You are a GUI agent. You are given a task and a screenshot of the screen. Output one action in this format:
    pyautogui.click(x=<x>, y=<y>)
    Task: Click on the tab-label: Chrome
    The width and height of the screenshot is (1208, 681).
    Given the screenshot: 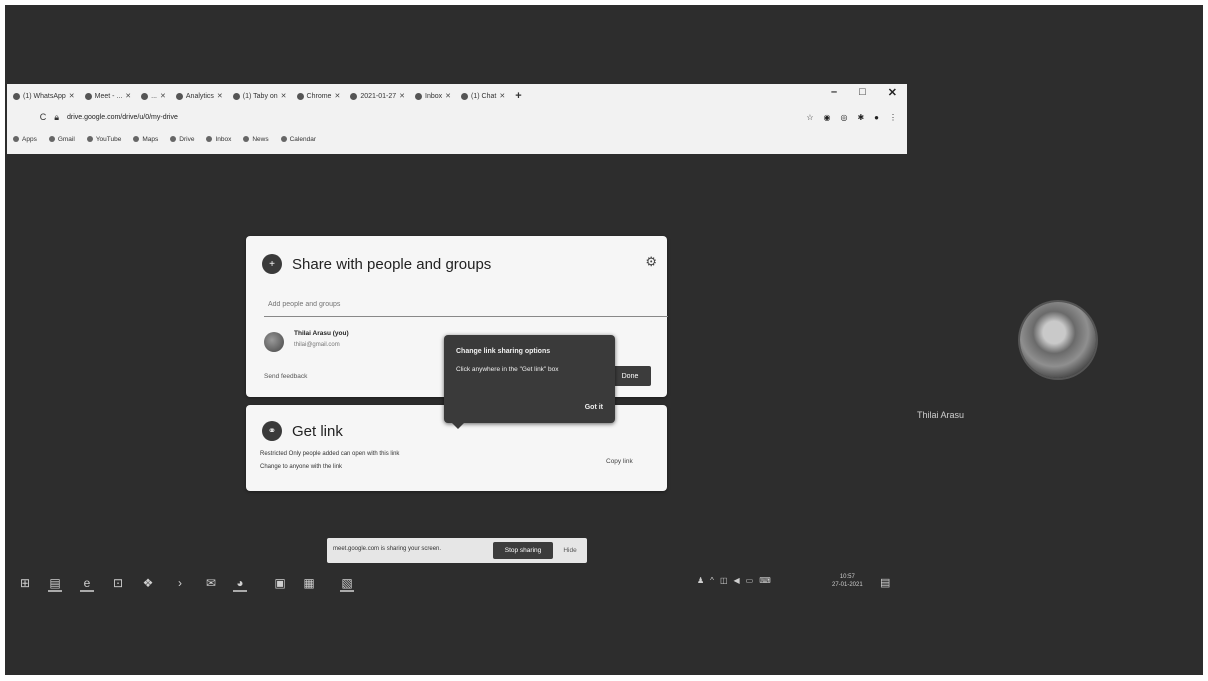 What is the action you would take?
    pyautogui.click(x=319, y=96)
    